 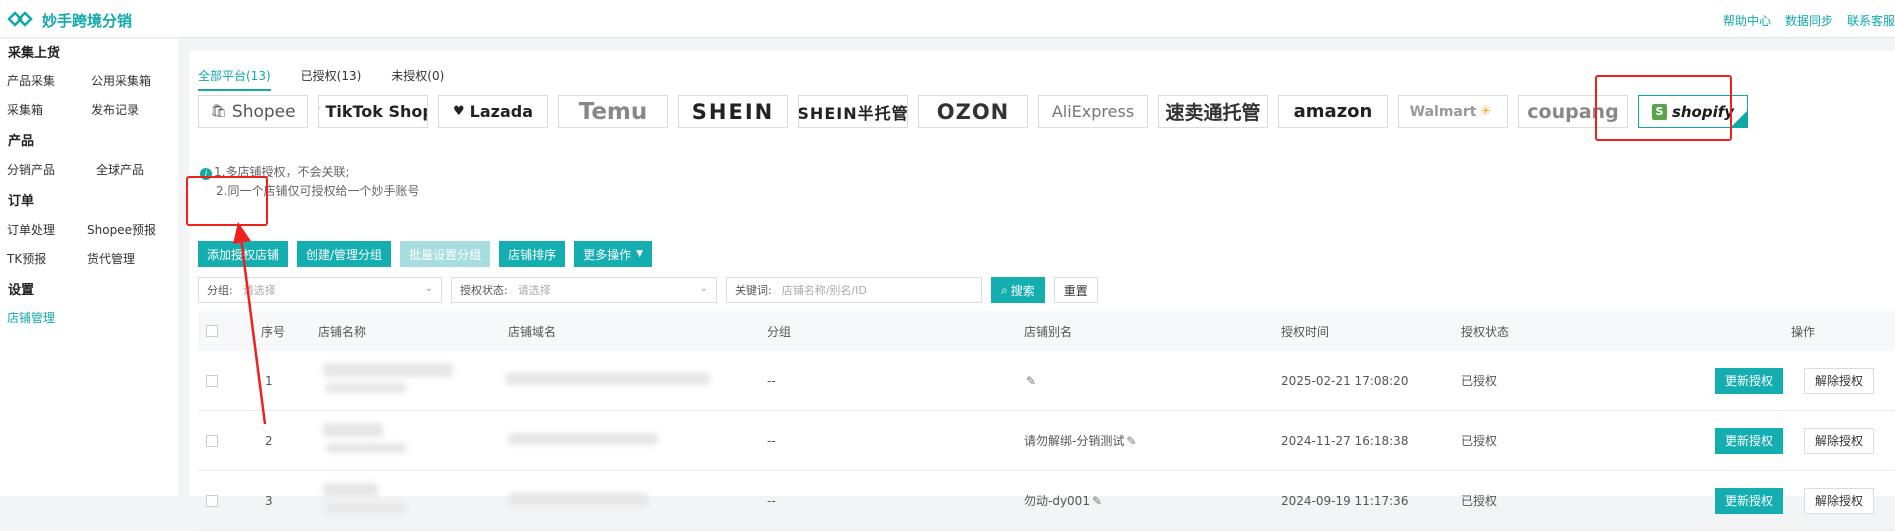 What do you see at coordinates (1659, 111) in the screenshot?
I see `shopify-bag-icon: S` at bounding box center [1659, 111].